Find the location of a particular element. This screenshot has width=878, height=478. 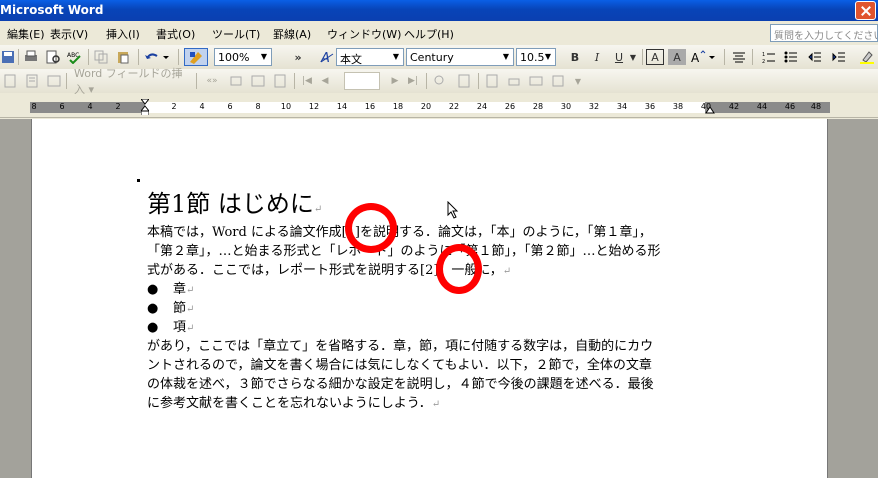

title-bar: Microsoft Word is located at coordinates (439, 10).